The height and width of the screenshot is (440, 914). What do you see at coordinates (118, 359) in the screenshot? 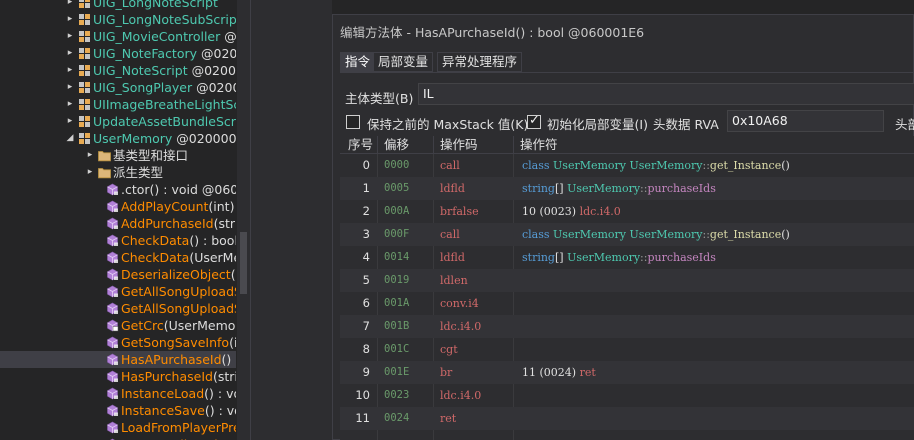
I see `tree-method-node: HasAPurchaseId() : b` at bounding box center [118, 359].